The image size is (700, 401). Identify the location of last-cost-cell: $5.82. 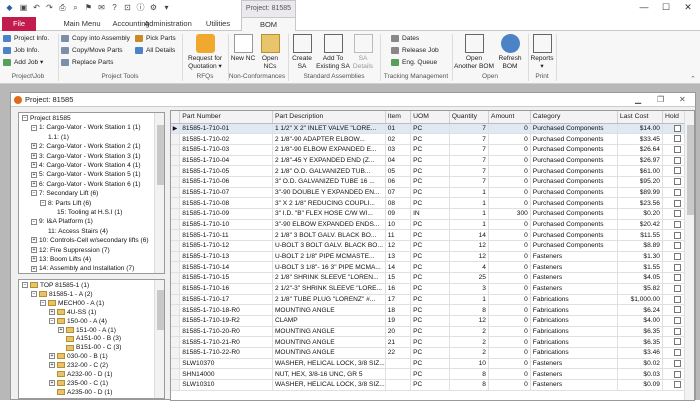
(640, 289).